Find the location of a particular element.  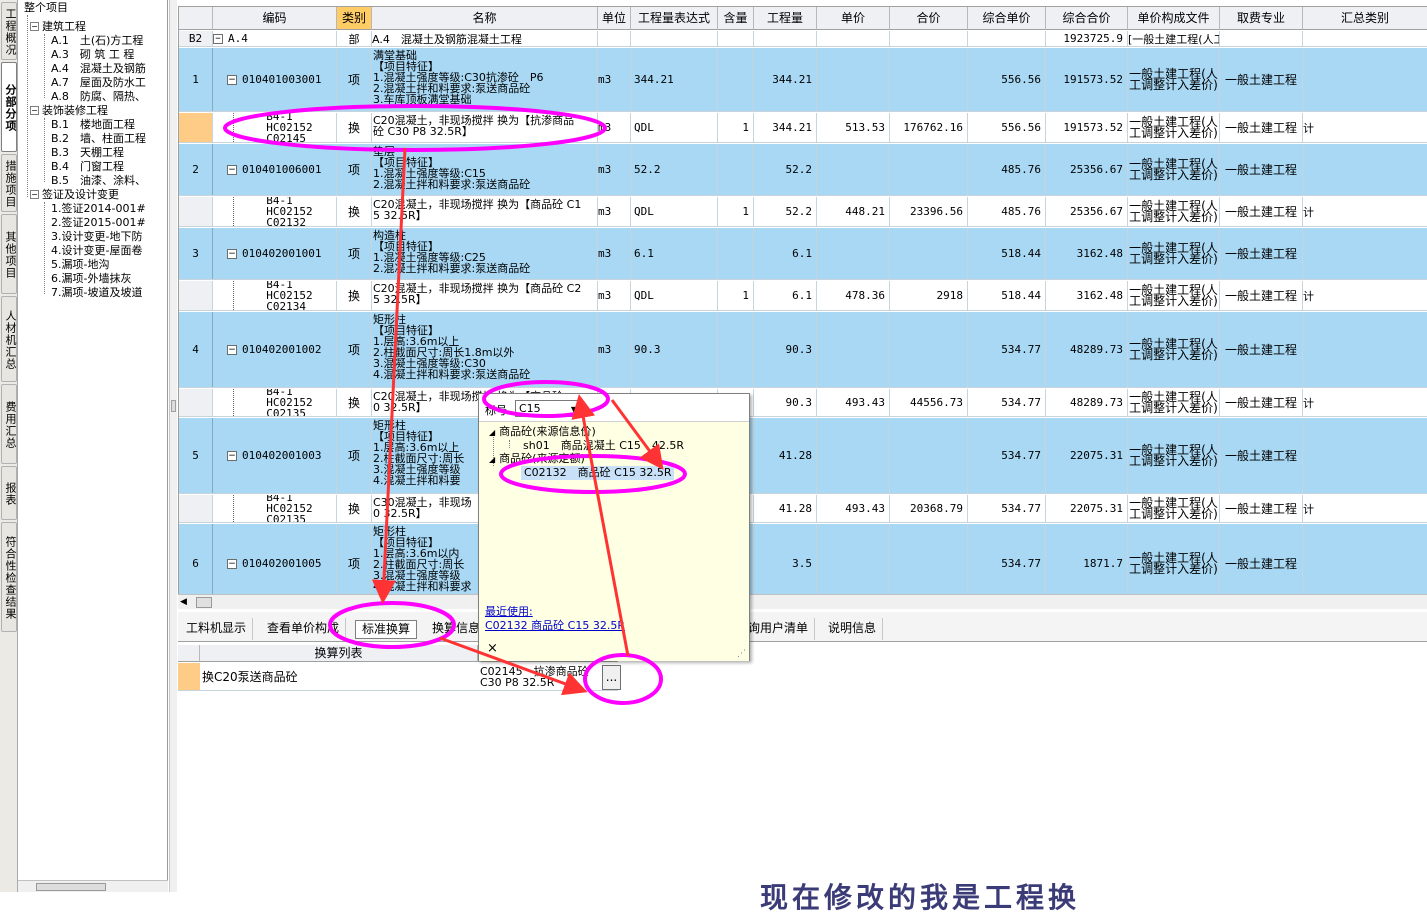

tree-group-building: − 建筑工程 is located at coordinates (58, 27).